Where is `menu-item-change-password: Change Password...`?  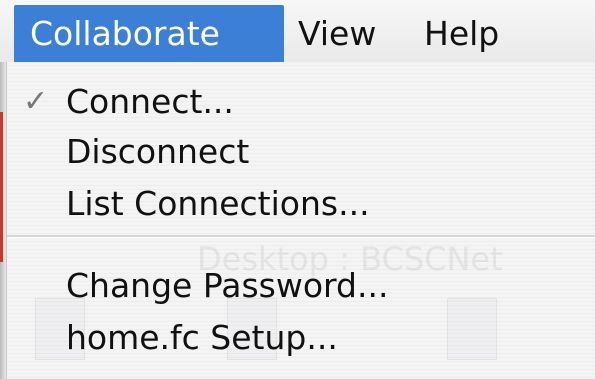
menu-item-change-password: Change Password... is located at coordinates (301, 286).